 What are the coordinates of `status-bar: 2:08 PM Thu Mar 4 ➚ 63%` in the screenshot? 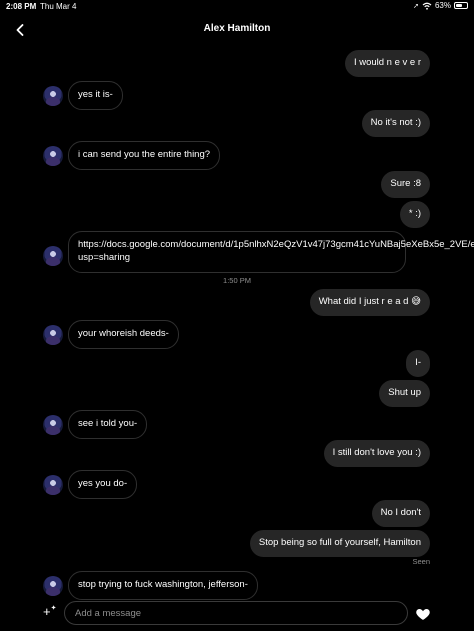 It's located at (237, 7).